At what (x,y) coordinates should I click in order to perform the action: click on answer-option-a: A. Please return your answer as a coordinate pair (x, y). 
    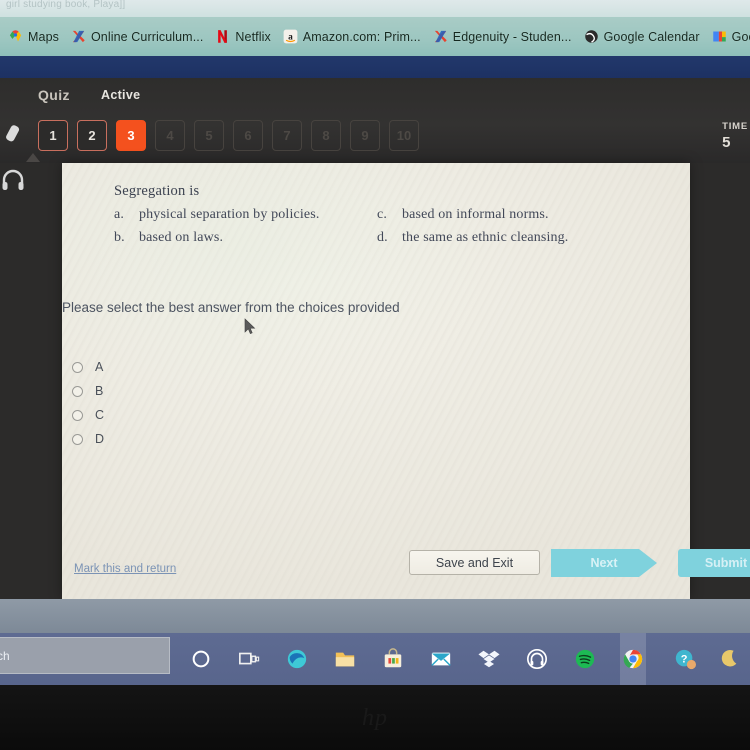
    Looking at the image, I should click on (88, 367).